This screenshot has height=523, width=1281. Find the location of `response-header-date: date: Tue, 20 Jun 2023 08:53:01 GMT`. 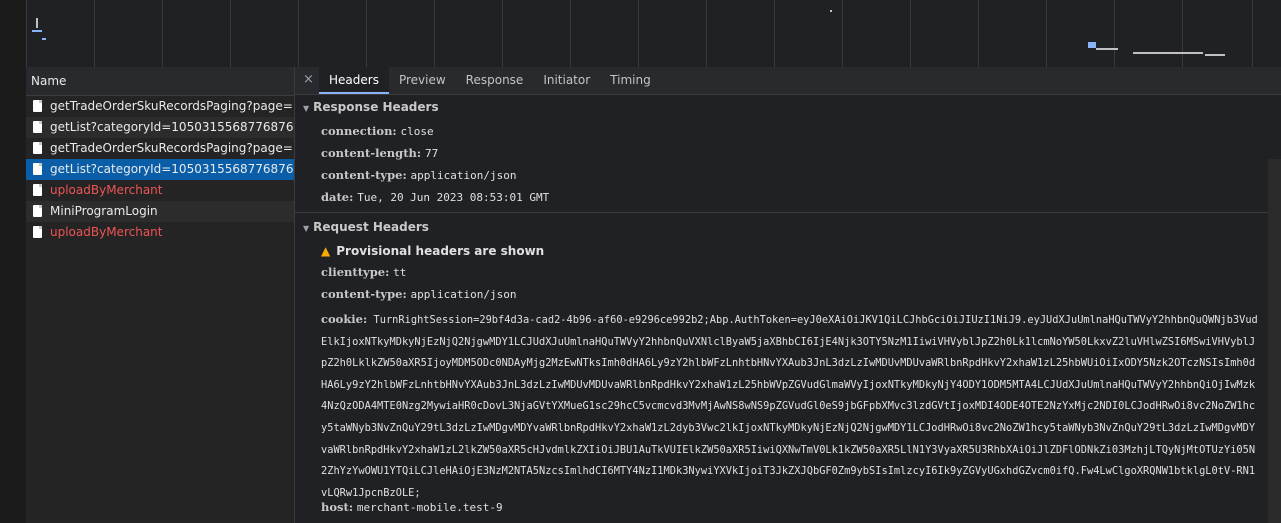

response-header-date: date: Tue, 20 Jun 2023 08:53:01 GMT is located at coordinates (435, 197).